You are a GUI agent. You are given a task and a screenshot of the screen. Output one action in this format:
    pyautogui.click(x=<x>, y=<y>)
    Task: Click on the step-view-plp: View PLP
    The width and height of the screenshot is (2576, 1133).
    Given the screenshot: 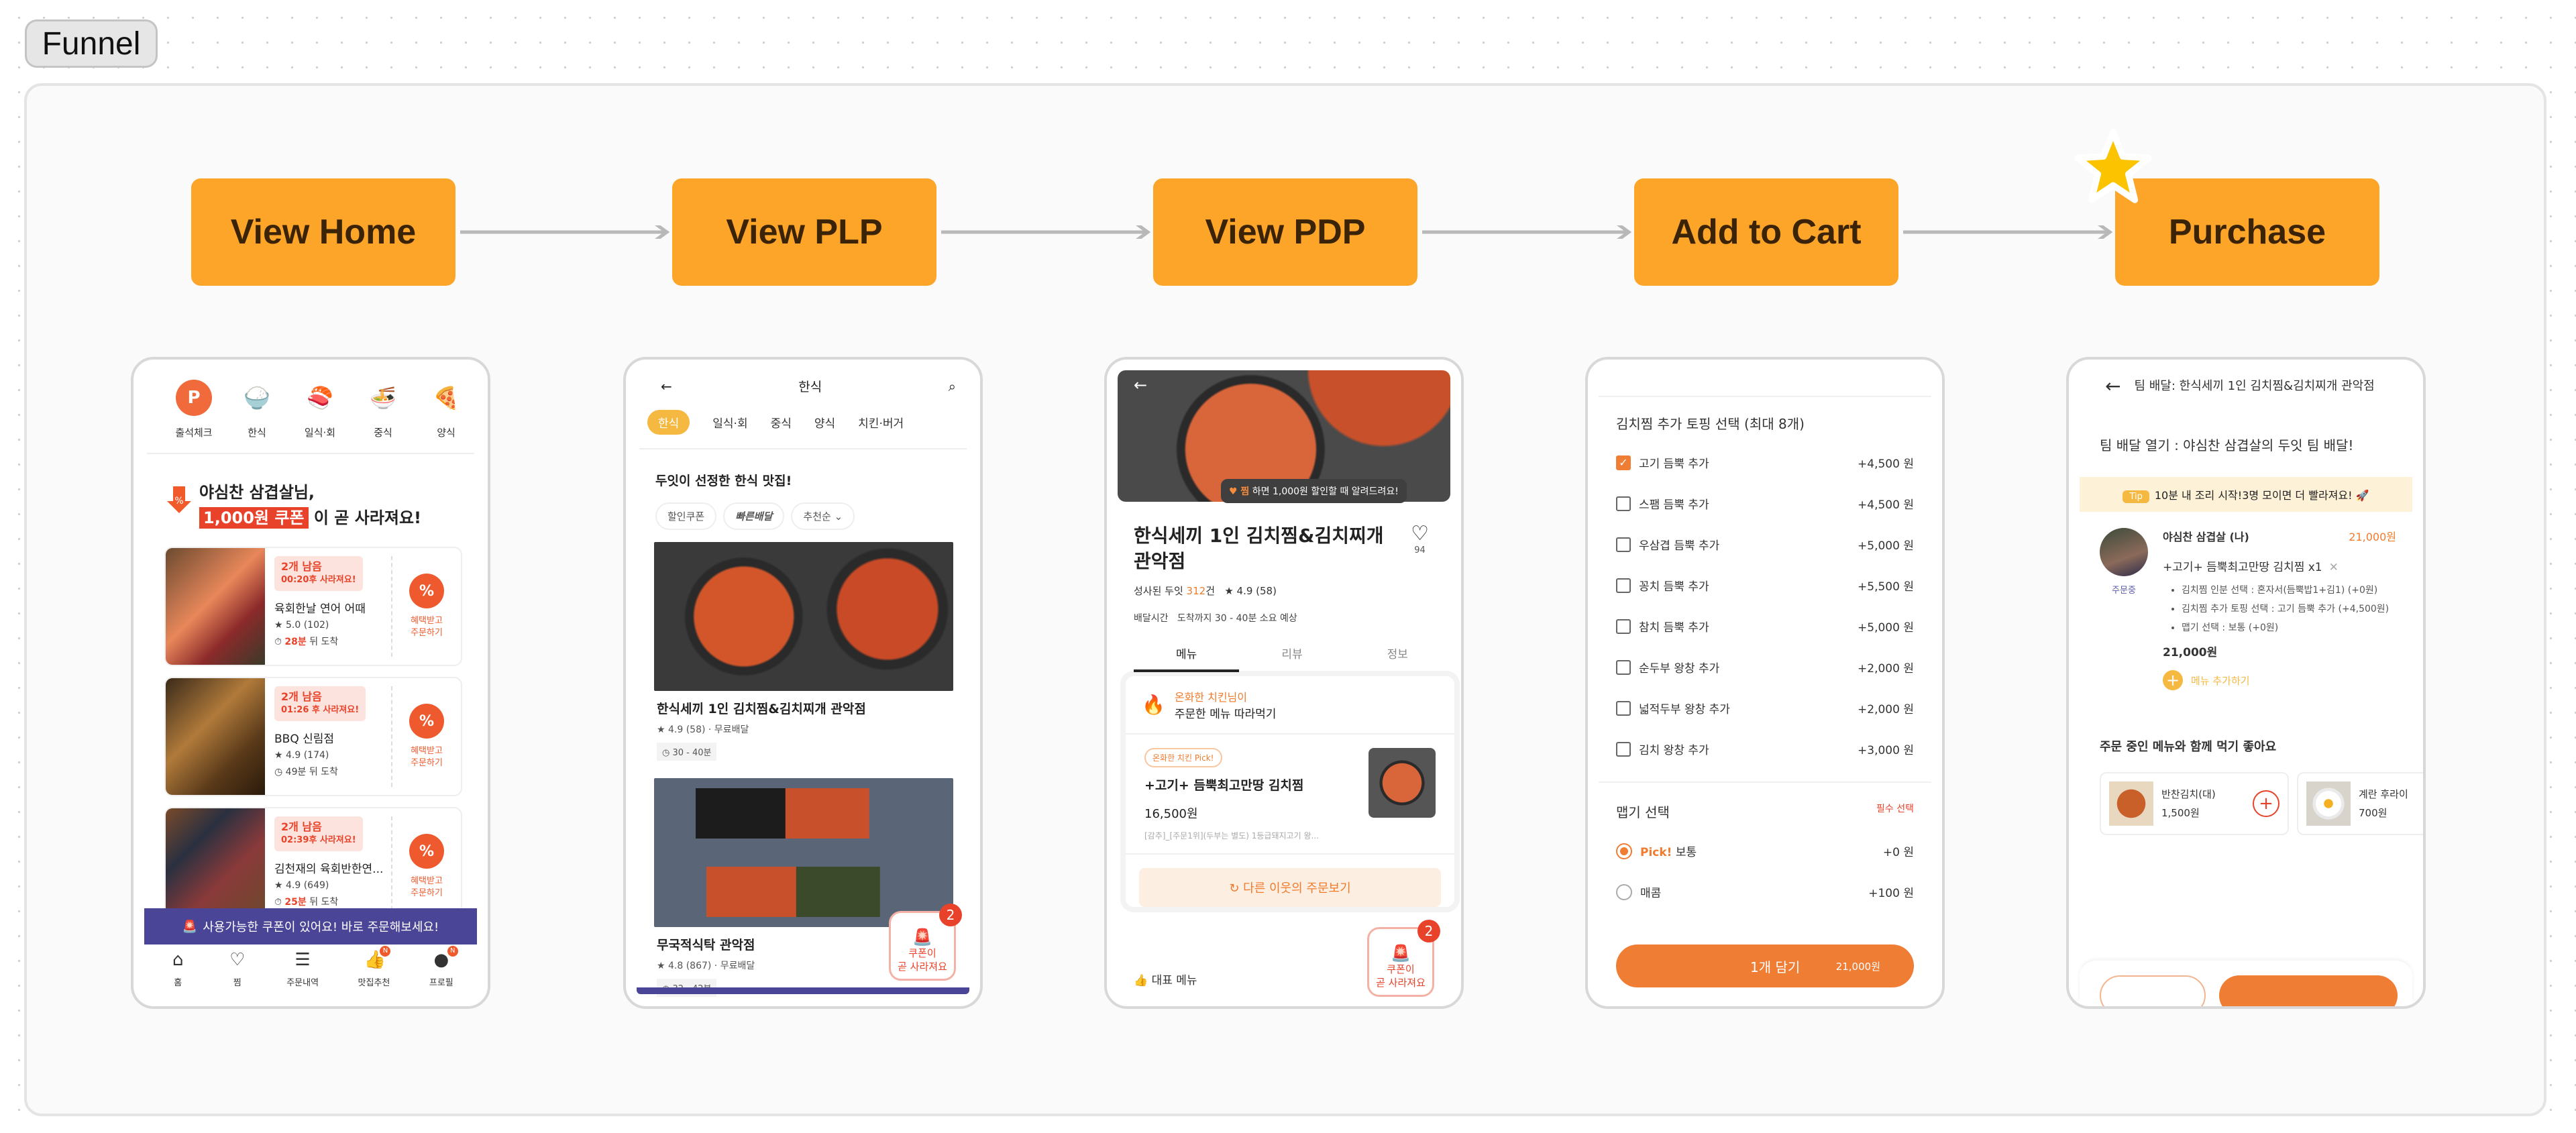 What is the action you would take?
    pyautogui.click(x=804, y=232)
    